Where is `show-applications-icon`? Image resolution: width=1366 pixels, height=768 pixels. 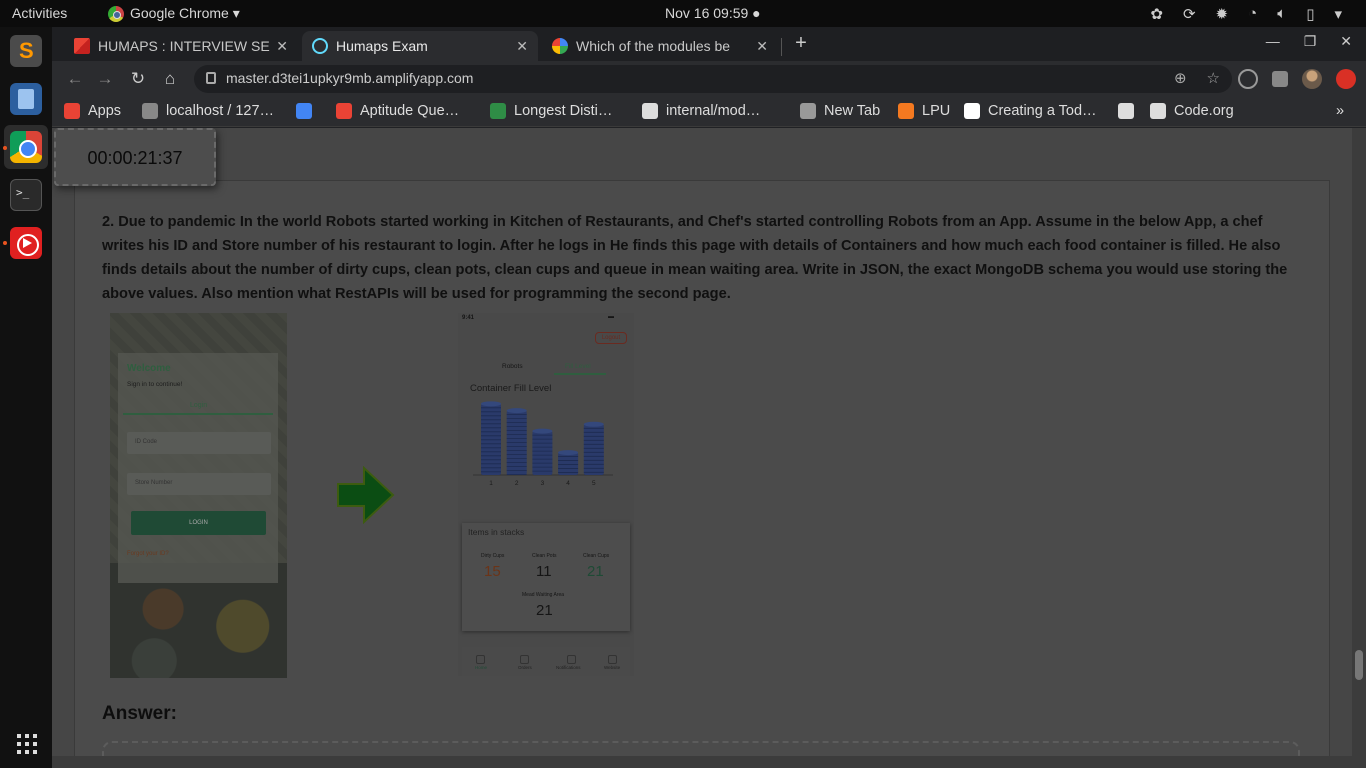 show-applications-icon is located at coordinates (27, 744).